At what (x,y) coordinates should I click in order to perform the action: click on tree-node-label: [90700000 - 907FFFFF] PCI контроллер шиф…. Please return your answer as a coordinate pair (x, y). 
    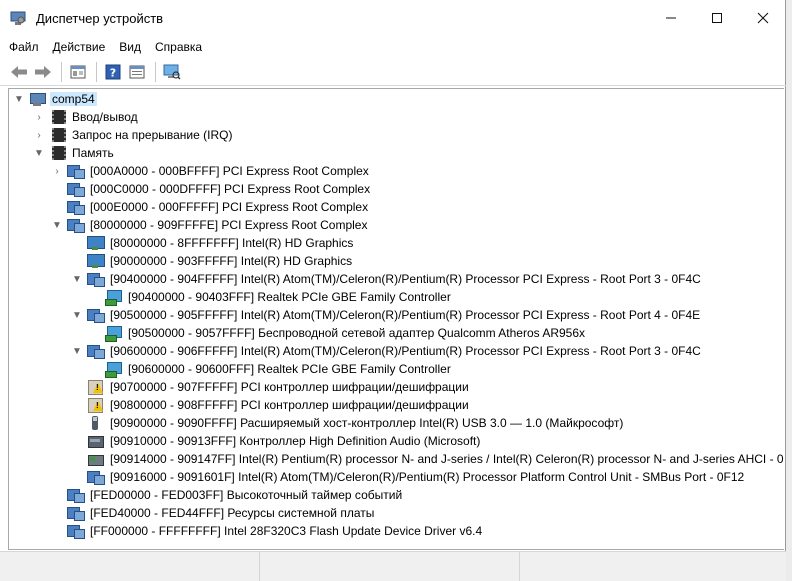
    Looking at the image, I should click on (289, 387).